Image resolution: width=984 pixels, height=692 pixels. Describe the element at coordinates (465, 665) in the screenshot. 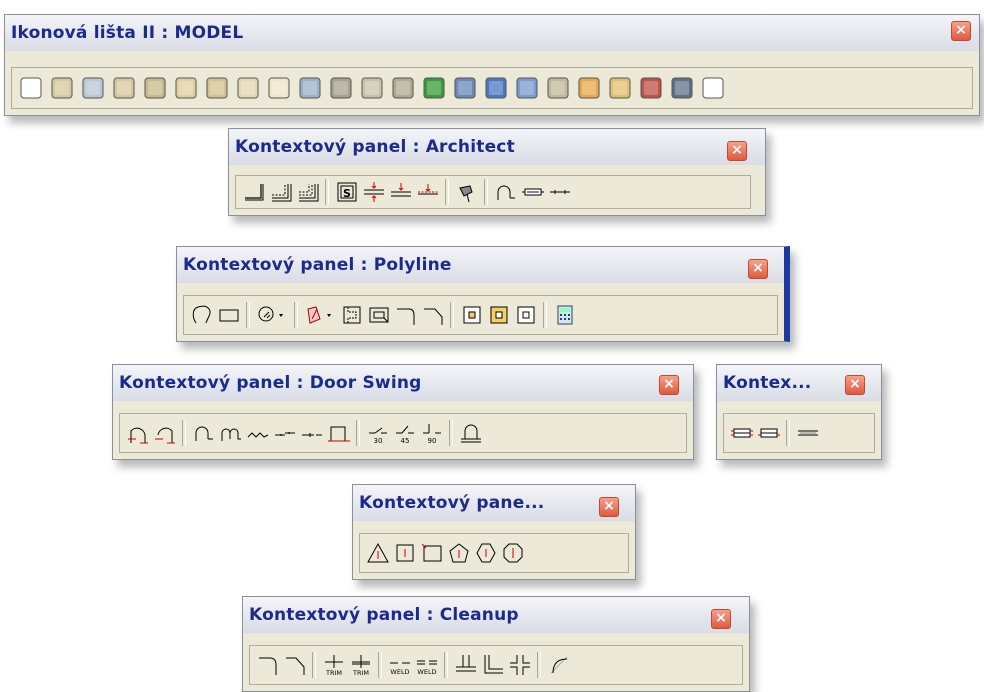

I see `t-junction-icon` at that location.